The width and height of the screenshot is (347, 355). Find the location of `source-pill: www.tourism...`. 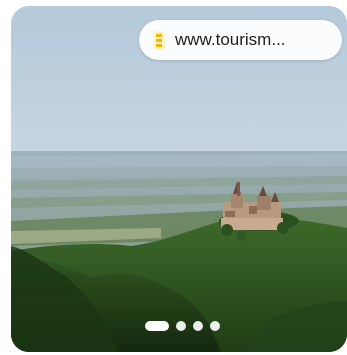

source-pill: www.tourism... is located at coordinates (240, 40).